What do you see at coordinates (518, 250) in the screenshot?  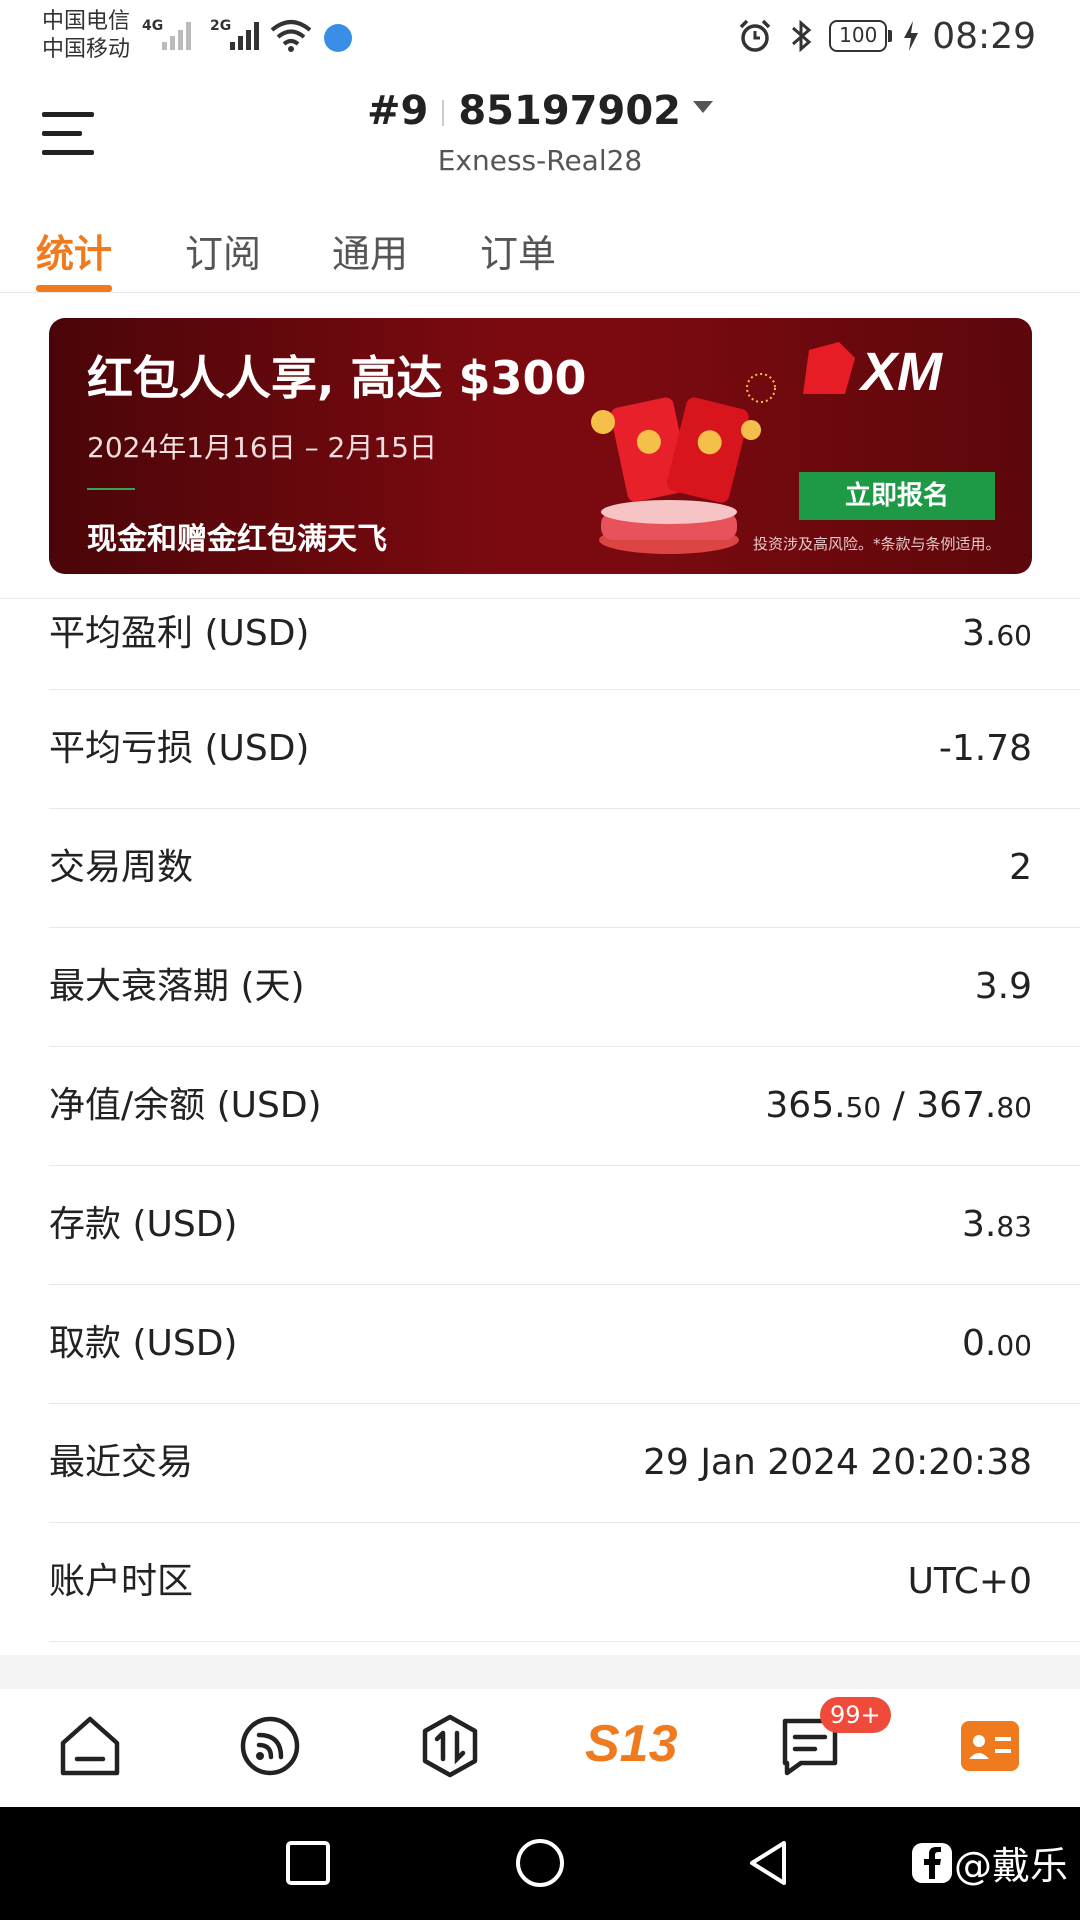 I see `tab-orders: 订单` at bounding box center [518, 250].